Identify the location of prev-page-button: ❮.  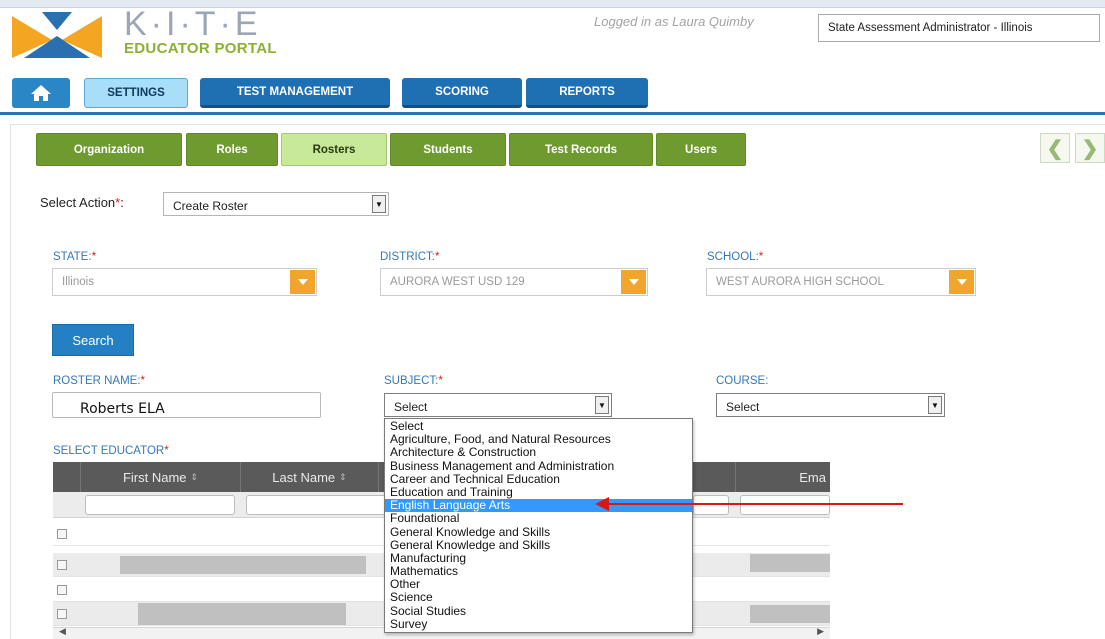
(1055, 148).